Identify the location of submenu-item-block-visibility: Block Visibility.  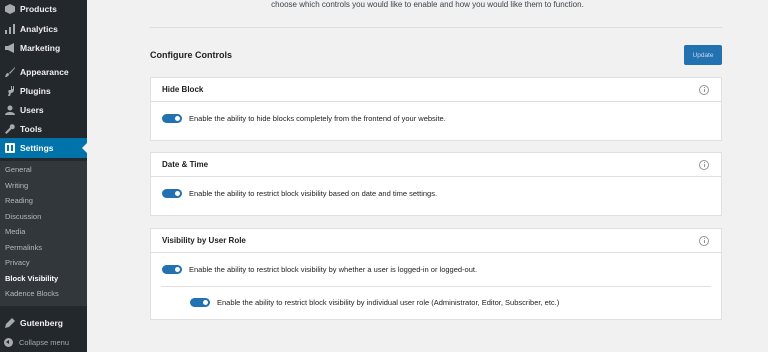
(31, 278).